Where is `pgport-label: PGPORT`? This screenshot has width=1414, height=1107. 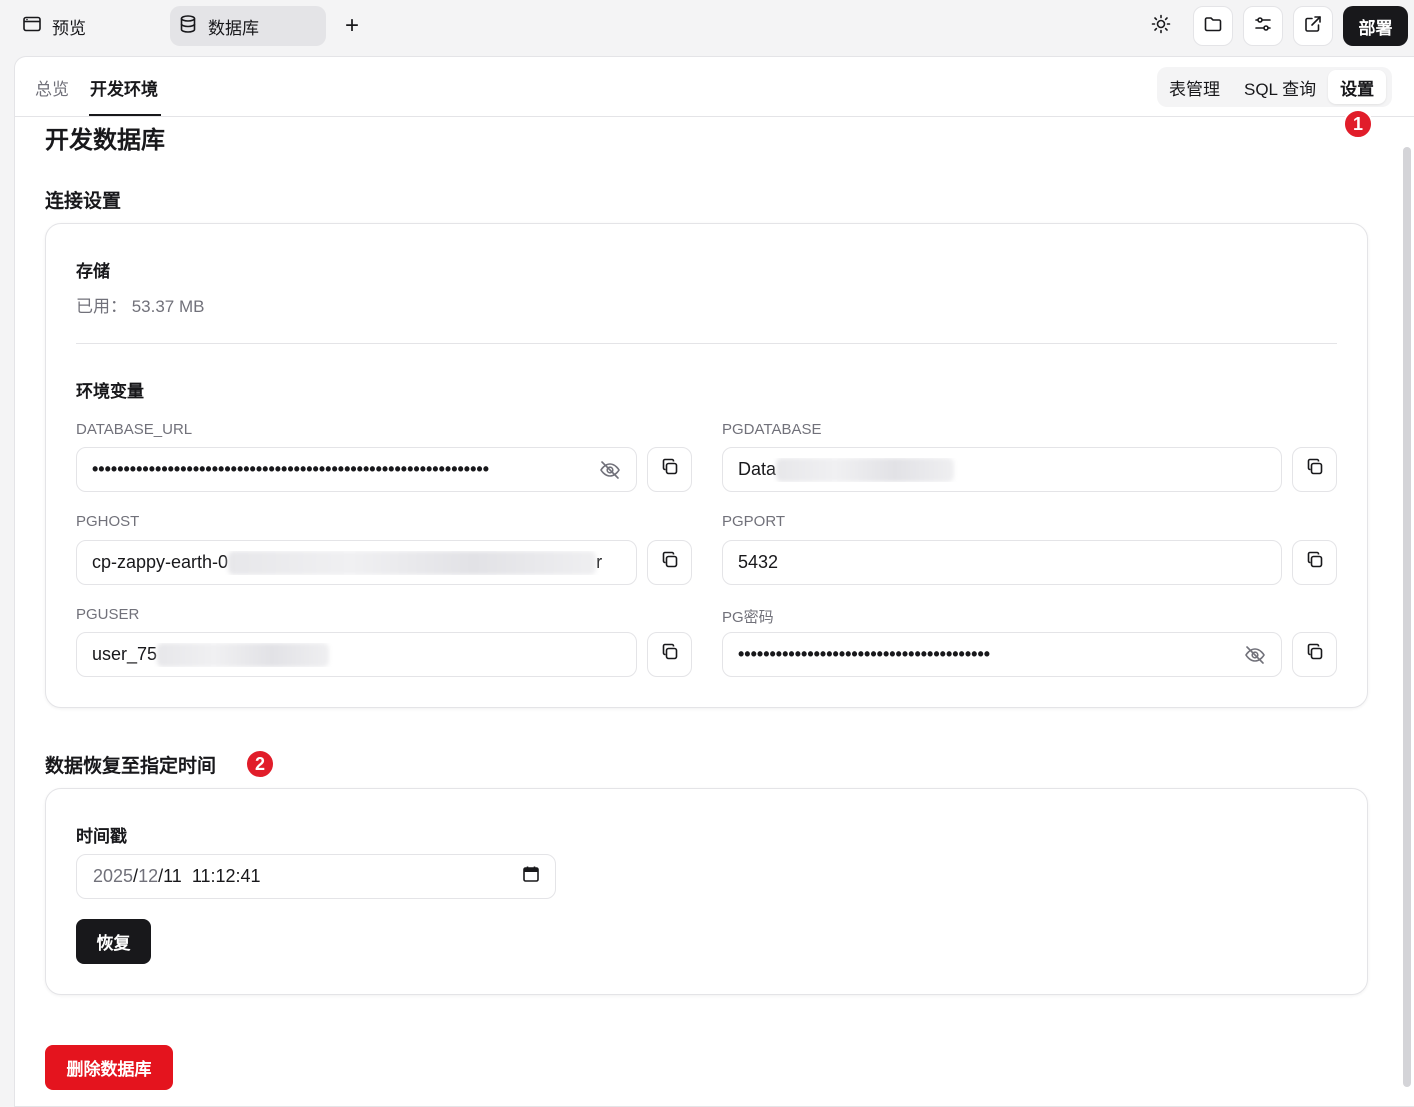 pgport-label: PGPORT is located at coordinates (754, 521).